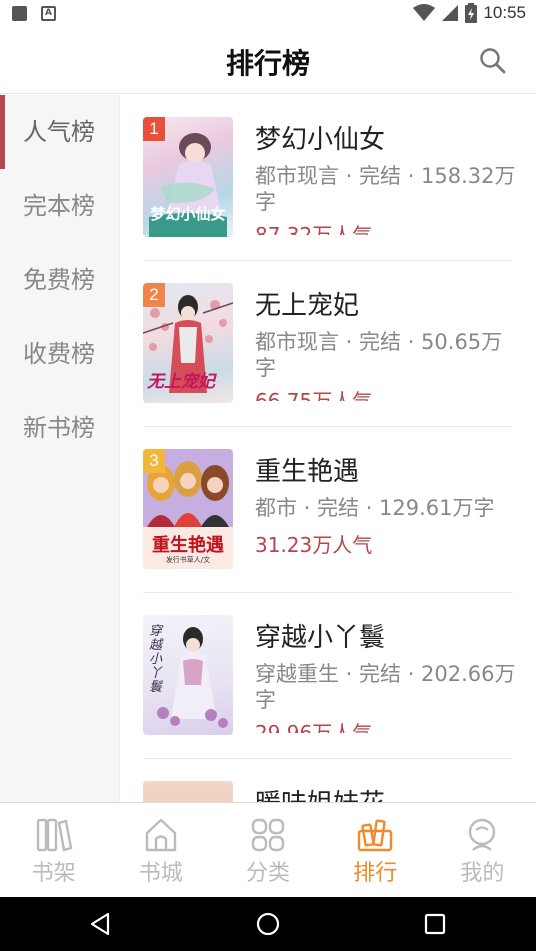  Describe the element at coordinates (181, 382) in the screenshot. I see `cover-text: 无上宠妃` at that location.